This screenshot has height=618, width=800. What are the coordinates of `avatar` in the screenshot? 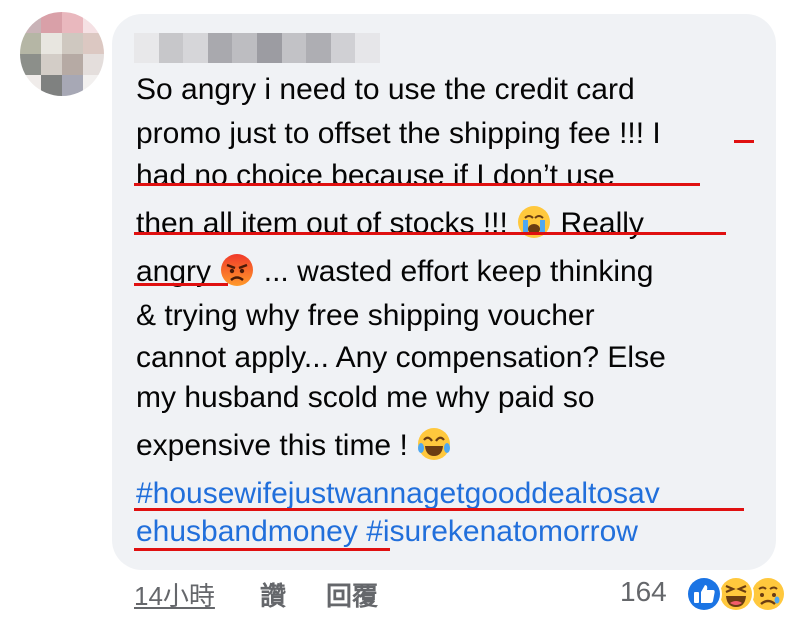 It's located at (62, 54).